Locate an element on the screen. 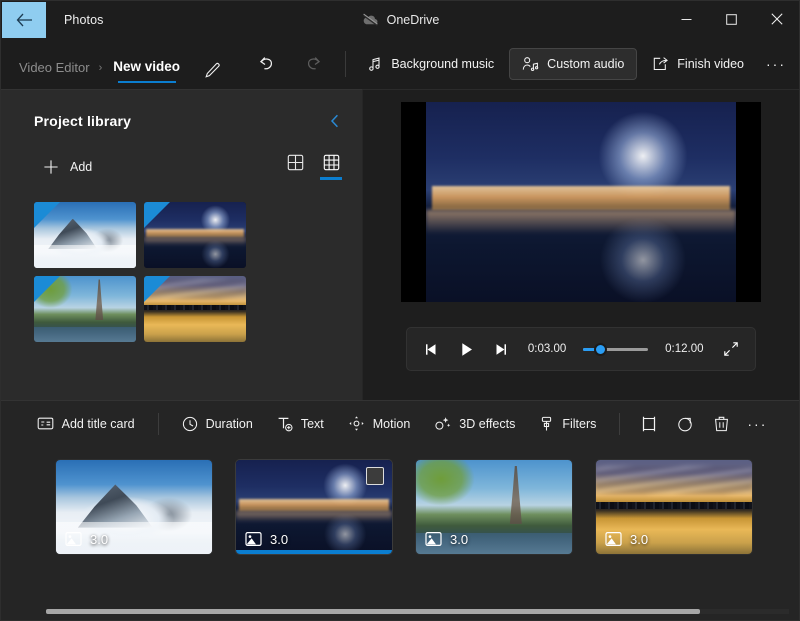 The width and height of the screenshot is (800, 621). 3d-sparkle-icon is located at coordinates (443, 423).